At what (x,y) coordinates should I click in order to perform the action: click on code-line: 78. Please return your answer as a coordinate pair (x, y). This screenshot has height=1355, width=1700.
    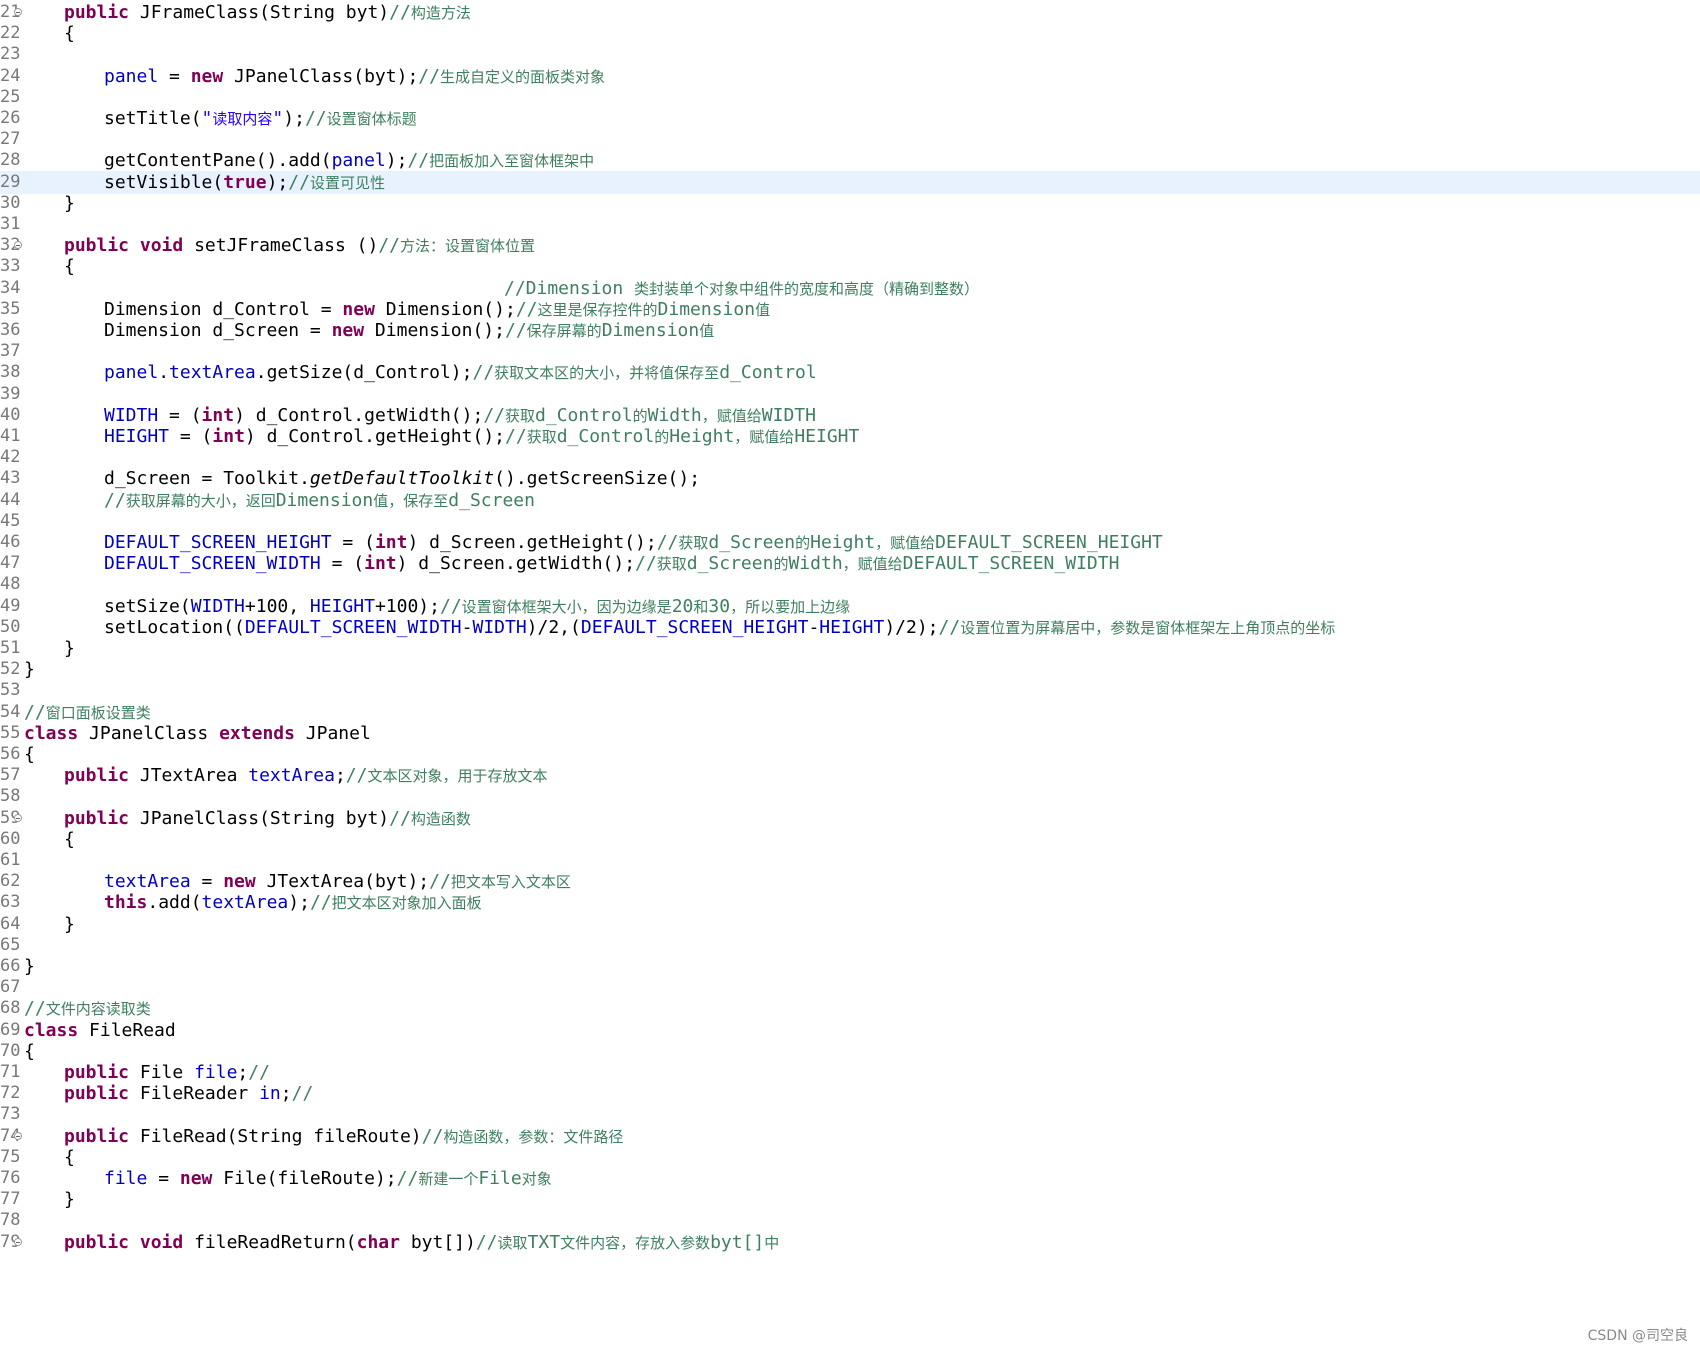
    Looking at the image, I should click on (850, 1220).